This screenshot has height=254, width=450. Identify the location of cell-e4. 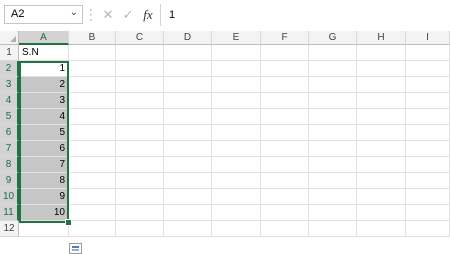
(236, 101).